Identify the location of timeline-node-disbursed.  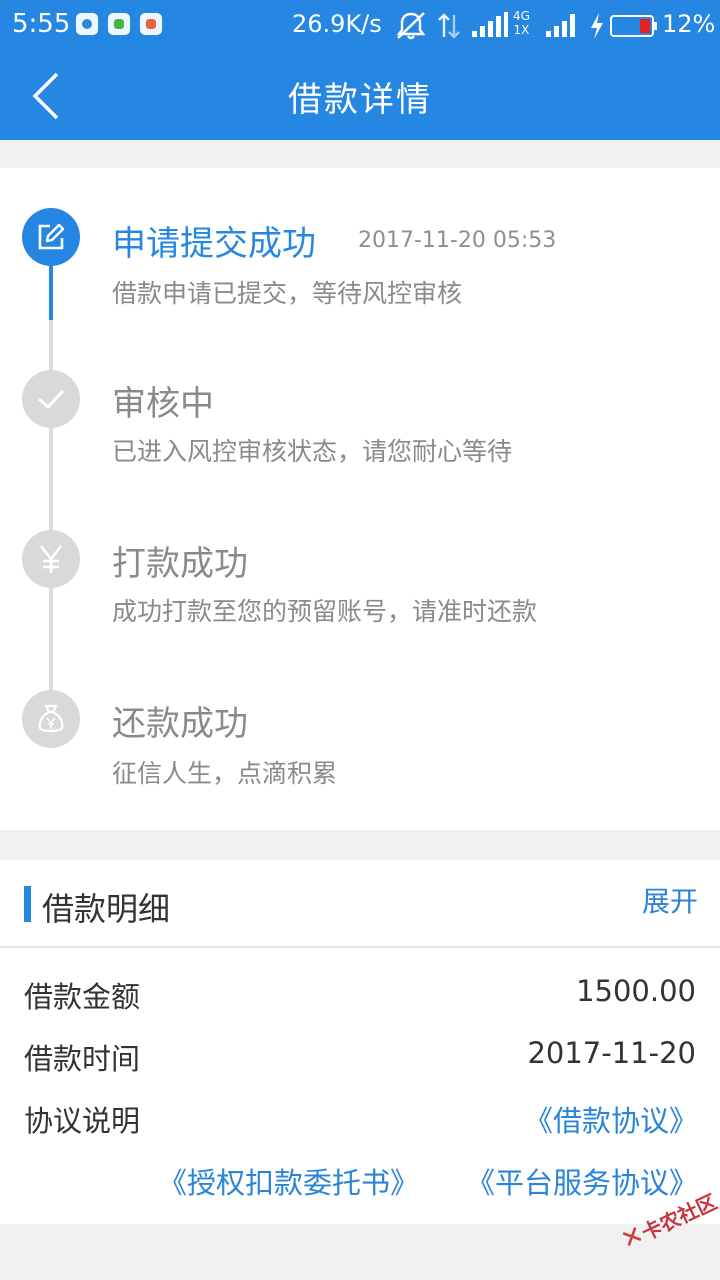
(51, 559).